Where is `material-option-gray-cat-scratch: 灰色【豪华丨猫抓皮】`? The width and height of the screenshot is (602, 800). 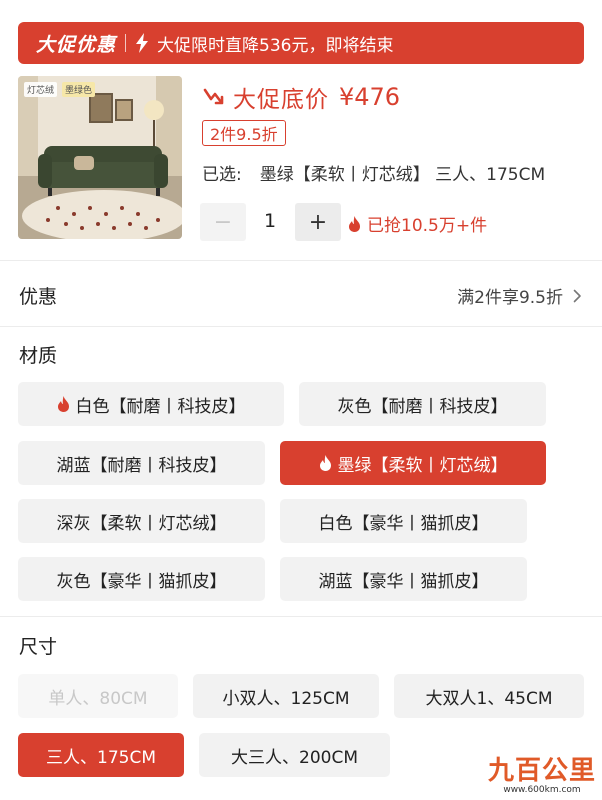
material-option-gray-cat-scratch: 灰色【豪华丨猫抓皮】 is located at coordinates (141, 579).